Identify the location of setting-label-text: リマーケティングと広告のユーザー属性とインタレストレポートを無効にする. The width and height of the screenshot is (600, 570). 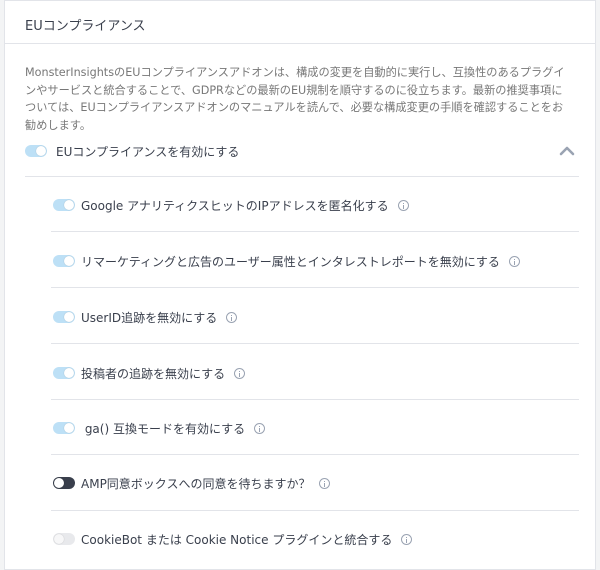
(290, 262).